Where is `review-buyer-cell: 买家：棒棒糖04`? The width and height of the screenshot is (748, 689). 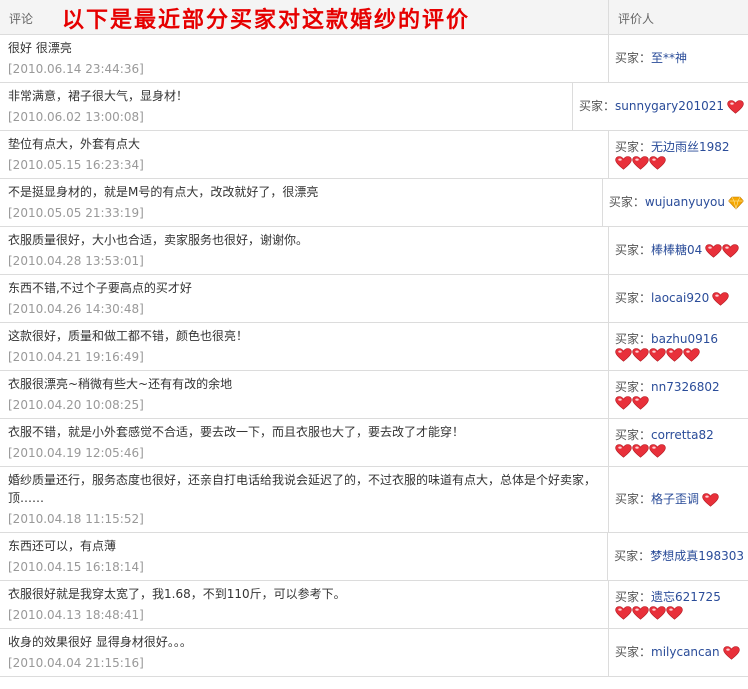
review-buyer-cell: 买家：棒棒糖04 is located at coordinates (678, 250).